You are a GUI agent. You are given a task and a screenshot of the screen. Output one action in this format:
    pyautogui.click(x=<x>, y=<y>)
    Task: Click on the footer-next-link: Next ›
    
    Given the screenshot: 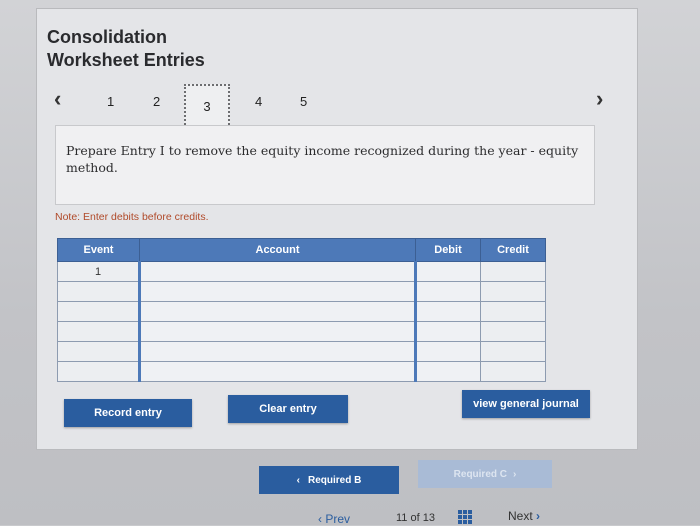 What is the action you would take?
    pyautogui.click(x=524, y=516)
    